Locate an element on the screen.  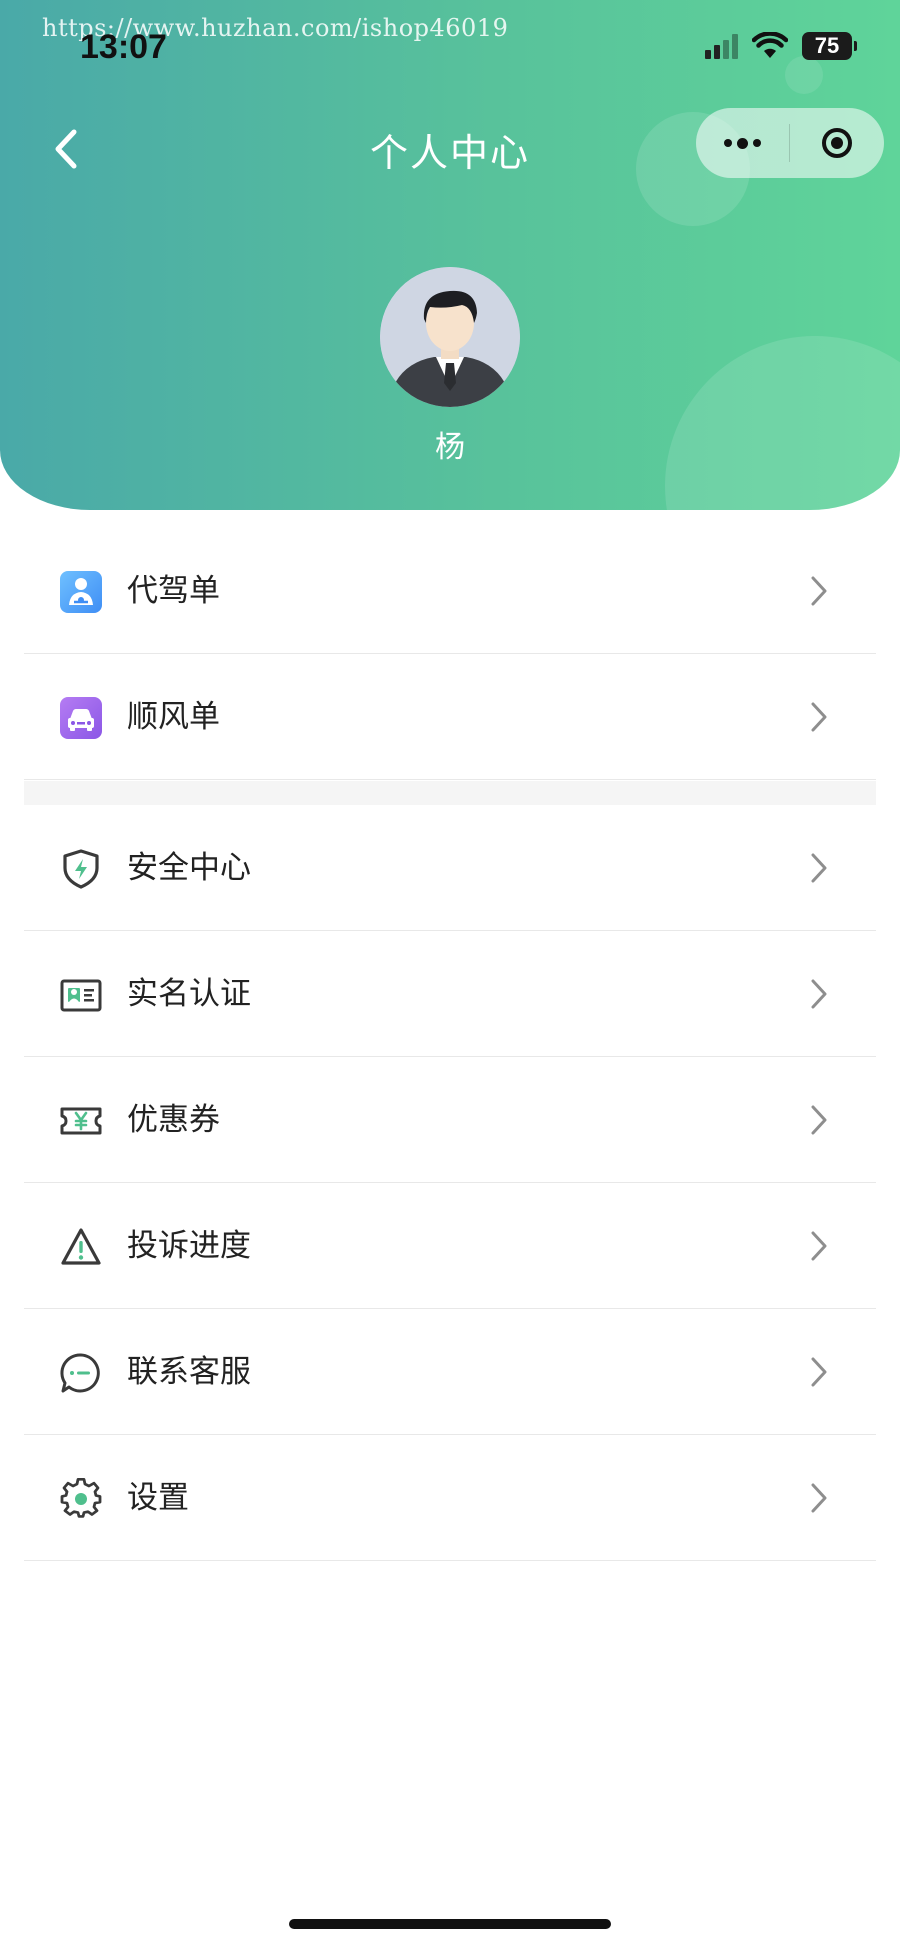
designated-driver-icon is located at coordinates (81, 592).